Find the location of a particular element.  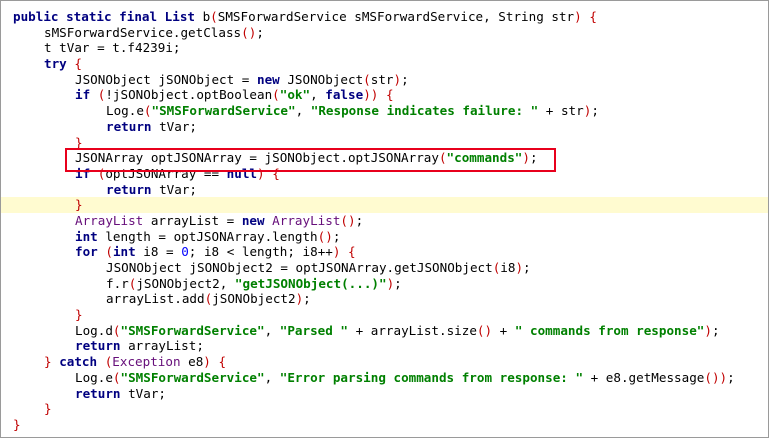

code-token: jSONObject2 is located at coordinates (254, 299).